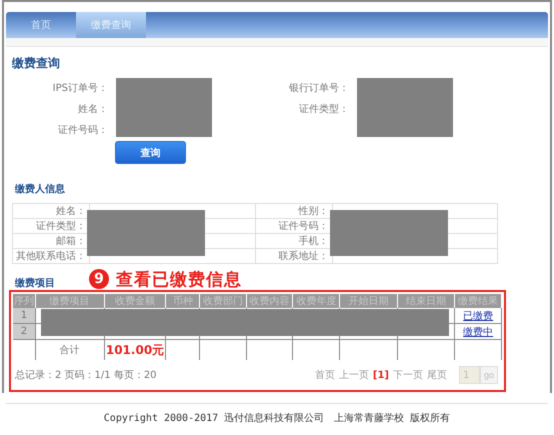 The height and width of the screenshot is (435, 554). I want to click on section-title: 缴费项目, so click(35, 283).